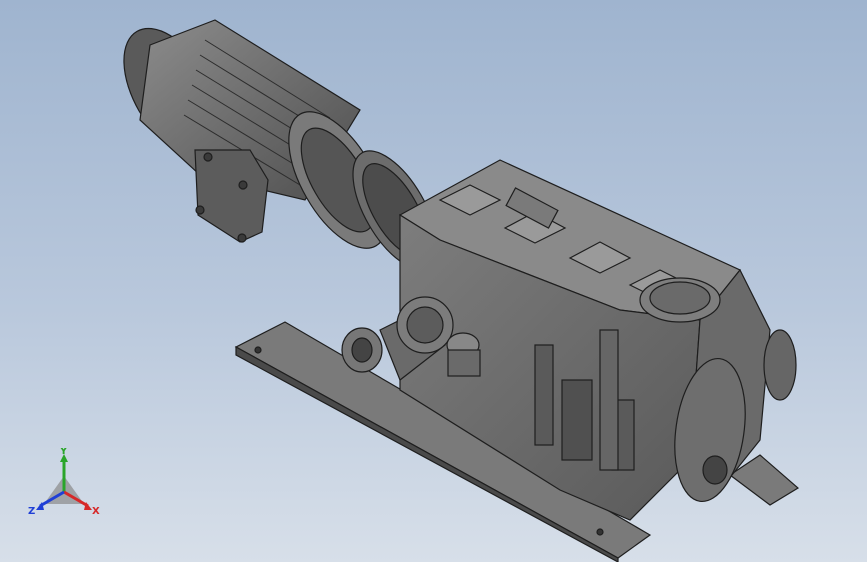 Image resolution: width=867 pixels, height=562 pixels. What do you see at coordinates (63, 452) in the screenshot?
I see `y-axis-label: Y` at bounding box center [63, 452].